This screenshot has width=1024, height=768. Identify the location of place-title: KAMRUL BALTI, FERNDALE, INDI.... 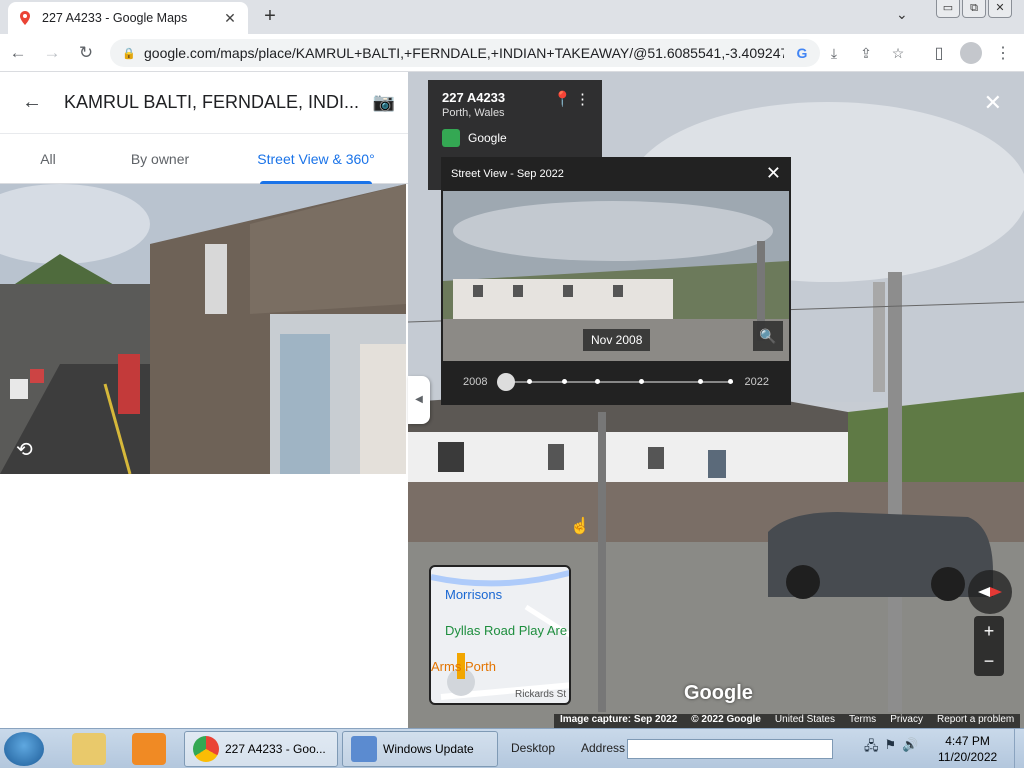
(212, 102).